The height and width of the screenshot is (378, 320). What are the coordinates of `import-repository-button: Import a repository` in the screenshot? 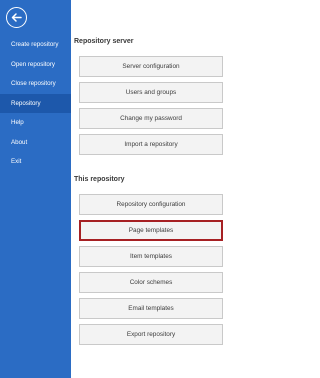 It's located at (151, 144).